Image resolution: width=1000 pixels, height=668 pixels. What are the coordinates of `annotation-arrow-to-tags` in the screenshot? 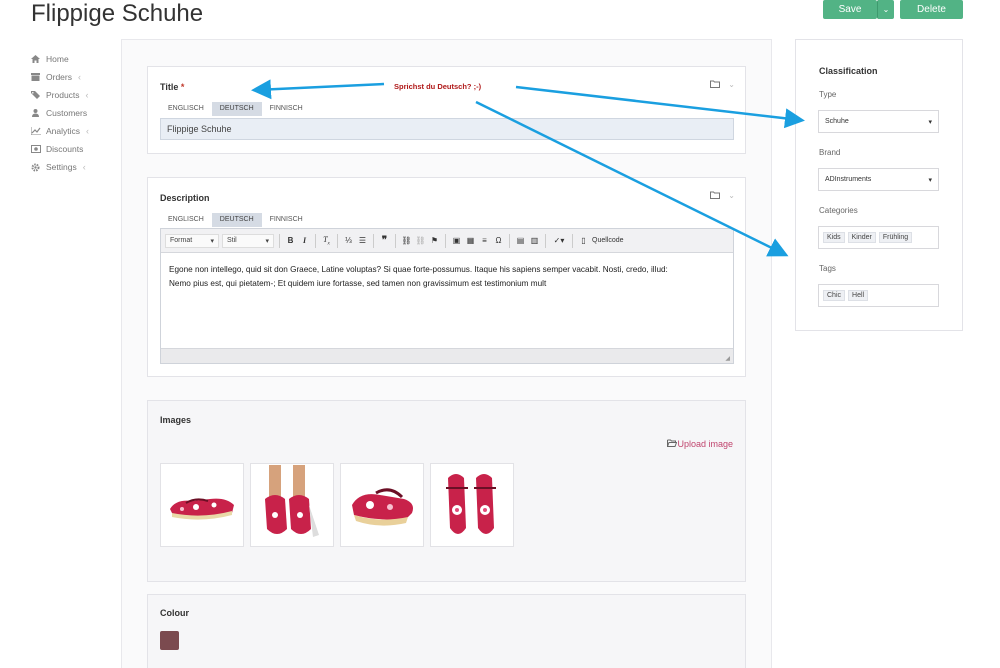 It's located at (632, 178).